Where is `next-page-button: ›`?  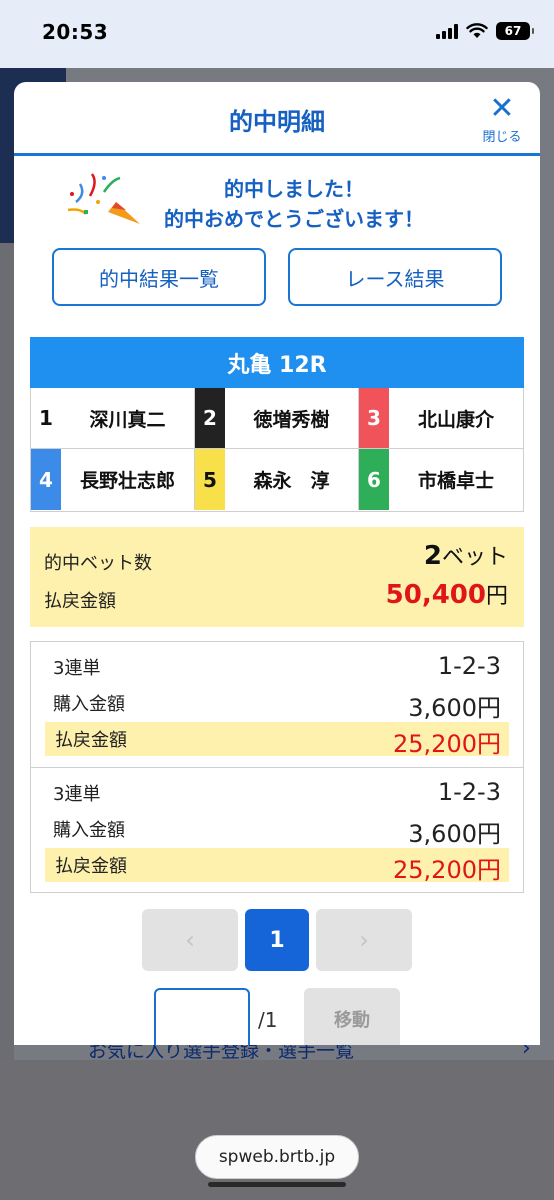 next-page-button: › is located at coordinates (364, 940).